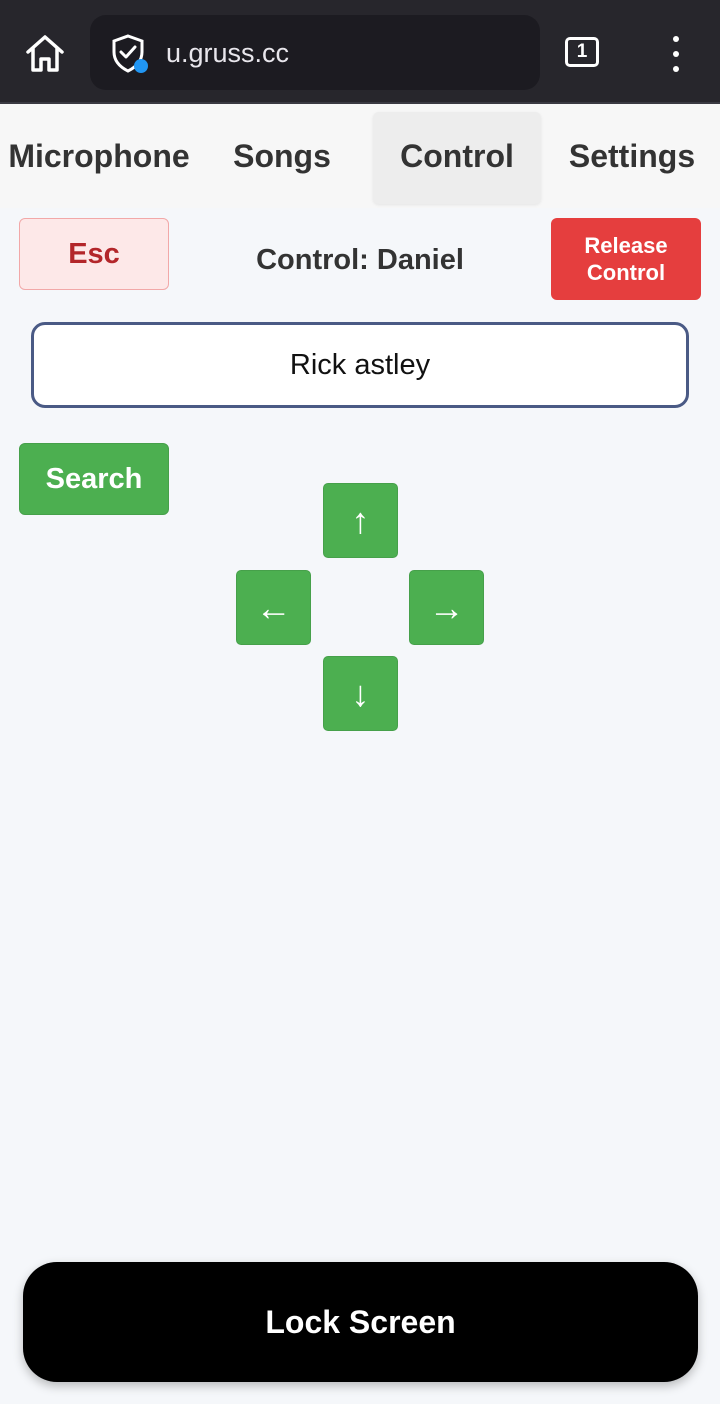 The width and height of the screenshot is (720, 1404). What do you see at coordinates (360, 1322) in the screenshot?
I see `lock-screen-button: Lock Screen` at bounding box center [360, 1322].